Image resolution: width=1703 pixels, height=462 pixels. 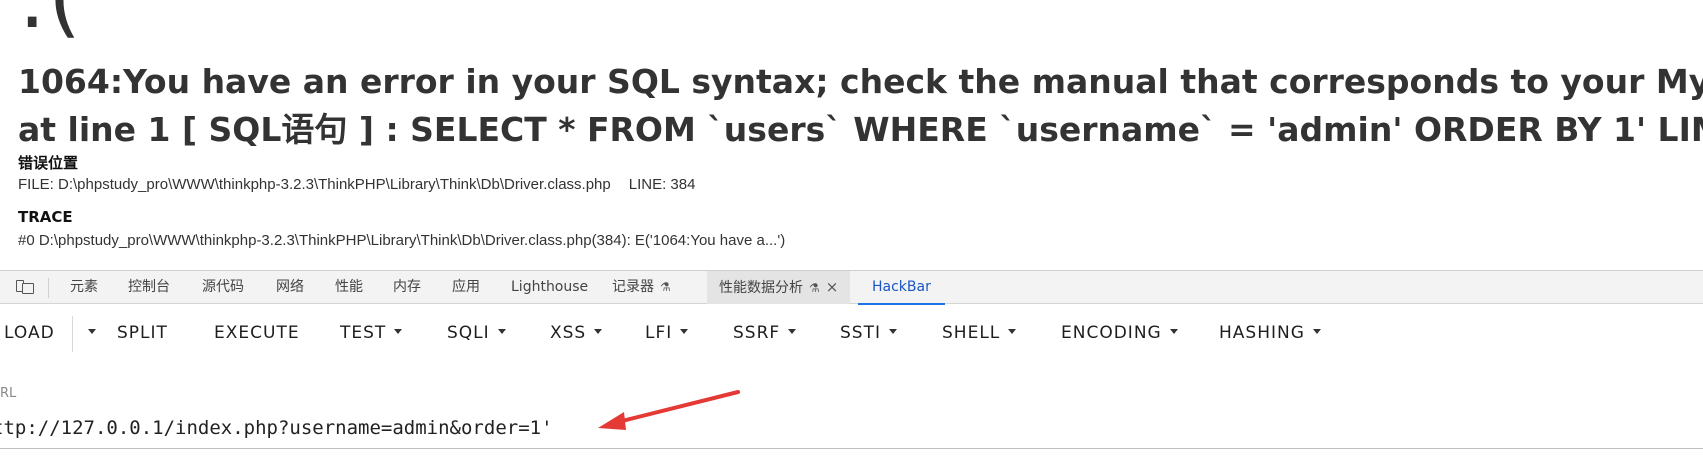 I want to click on ssti-menu-button: SSTI, so click(x=868, y=333).